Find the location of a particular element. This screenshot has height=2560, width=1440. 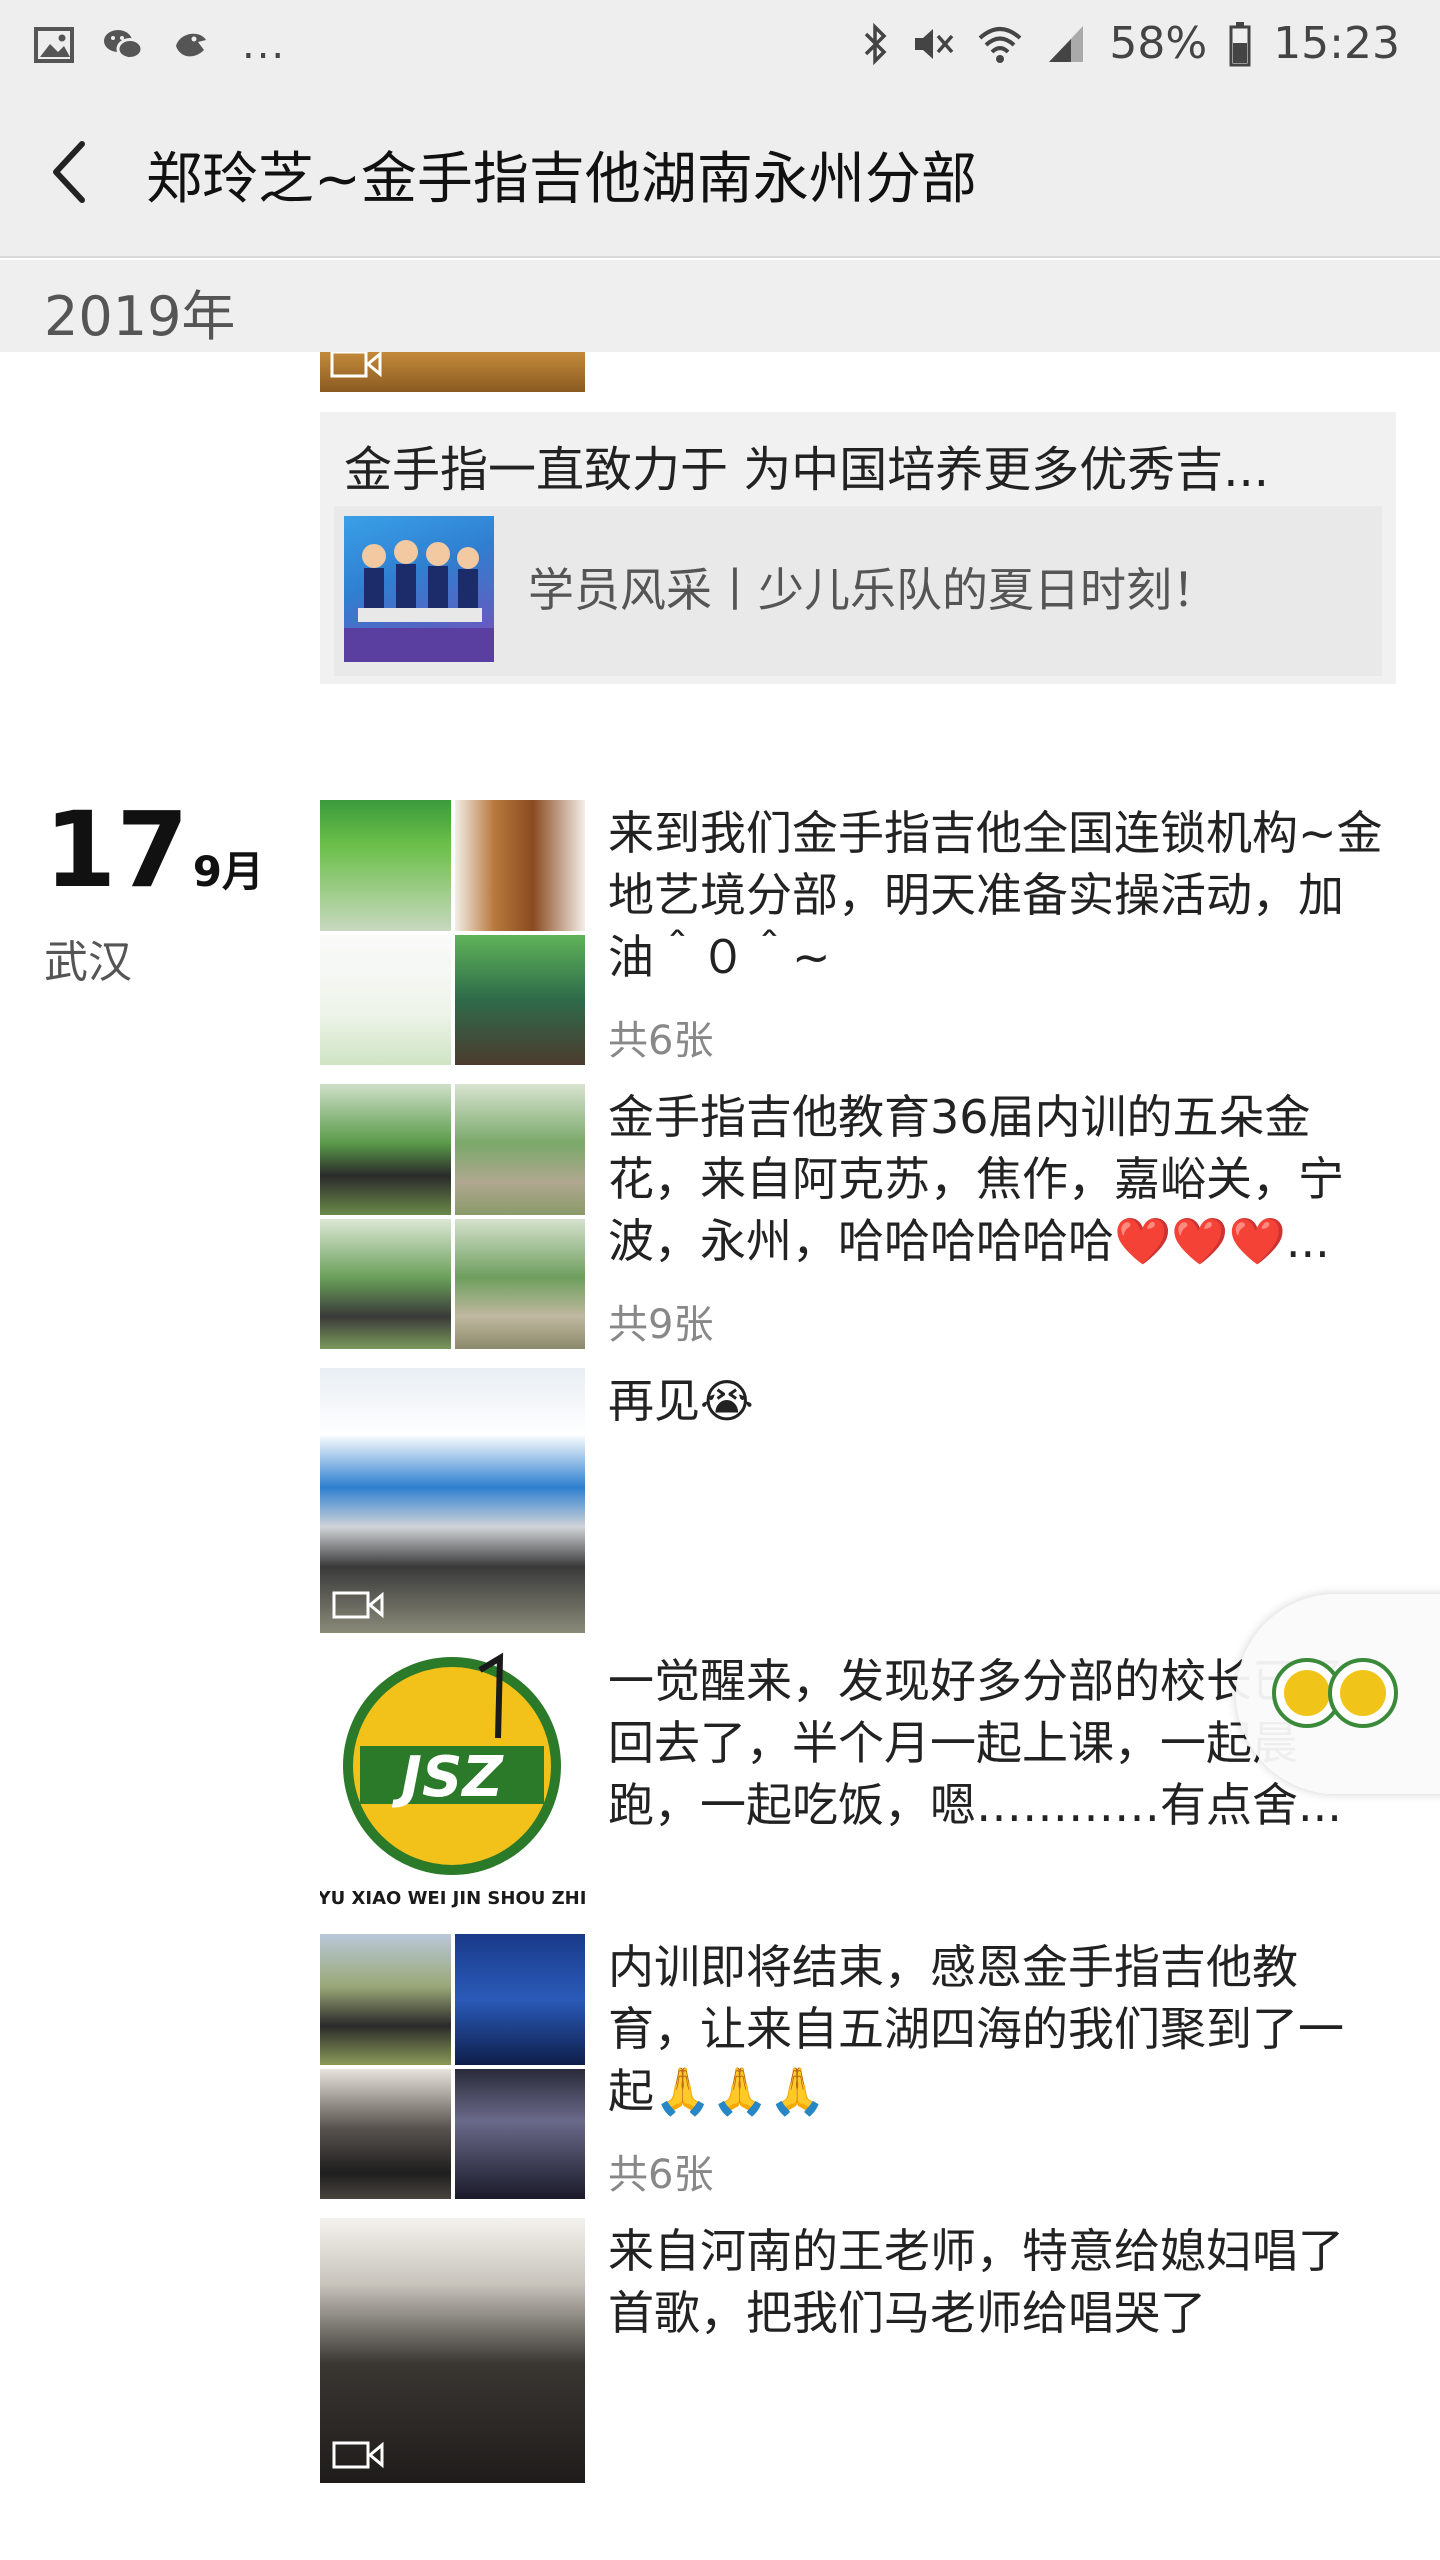

year-label: 2019年 is located at coordinates (140, 316).